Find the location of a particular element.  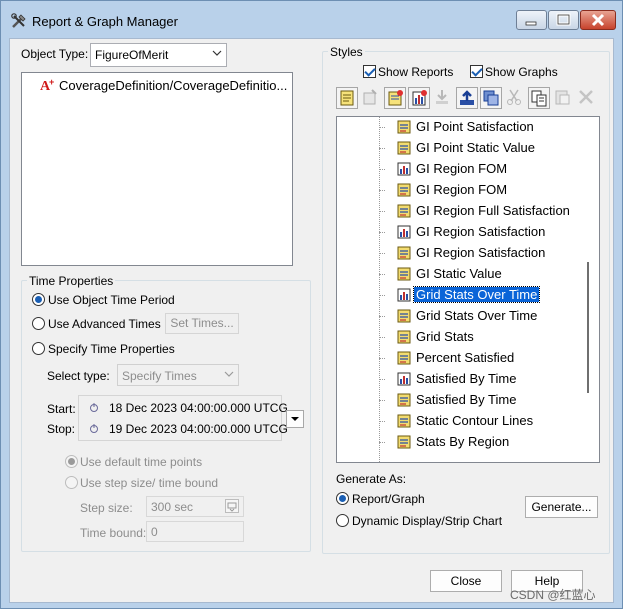

time-options-button is located at coordinates (295, 419).